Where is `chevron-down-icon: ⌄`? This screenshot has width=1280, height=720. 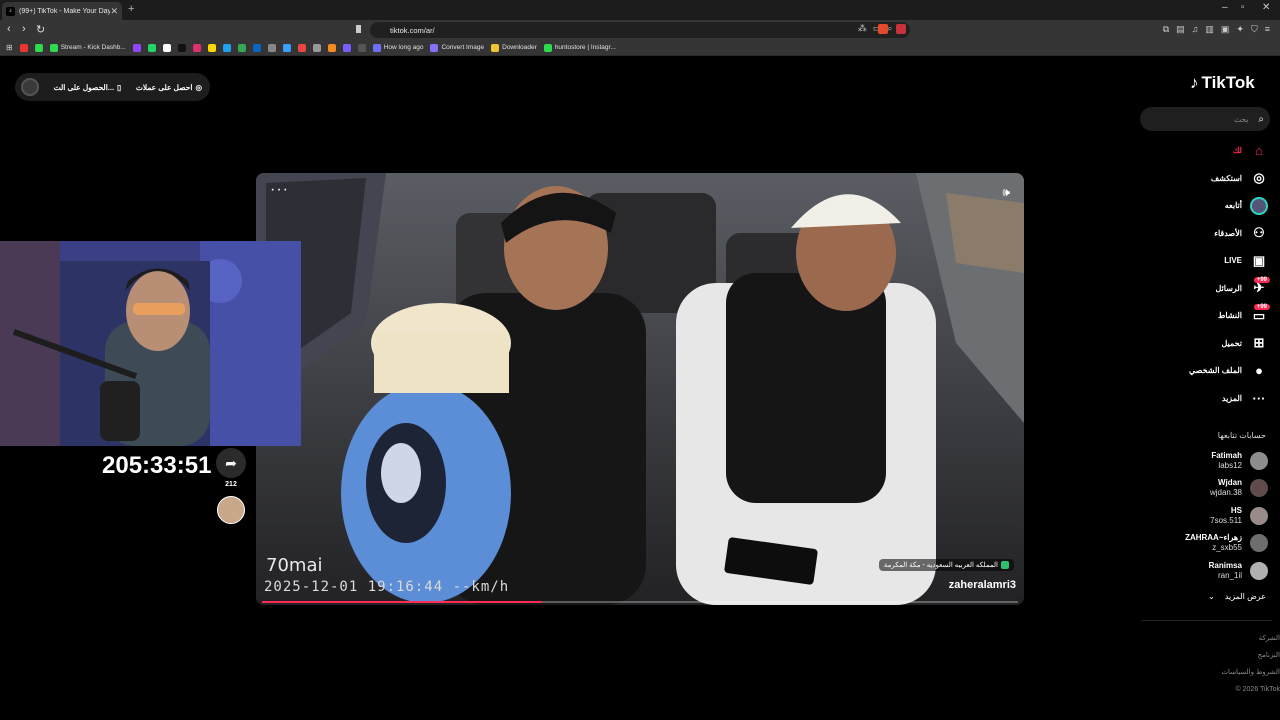
chevron-down-icon: ⌄ is located at coordinates (1211, 596).